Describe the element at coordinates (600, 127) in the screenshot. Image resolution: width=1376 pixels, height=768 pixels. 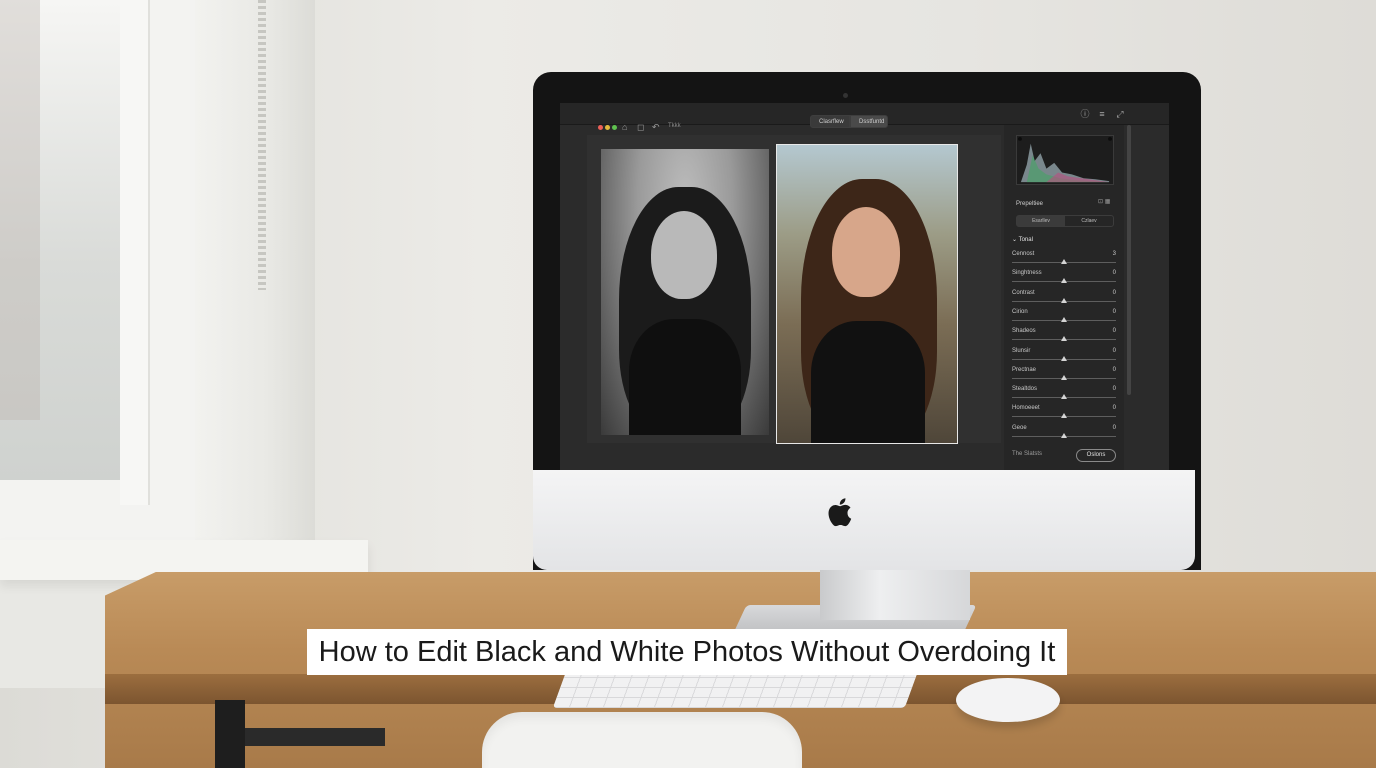
I see `close-window-button` at that location.